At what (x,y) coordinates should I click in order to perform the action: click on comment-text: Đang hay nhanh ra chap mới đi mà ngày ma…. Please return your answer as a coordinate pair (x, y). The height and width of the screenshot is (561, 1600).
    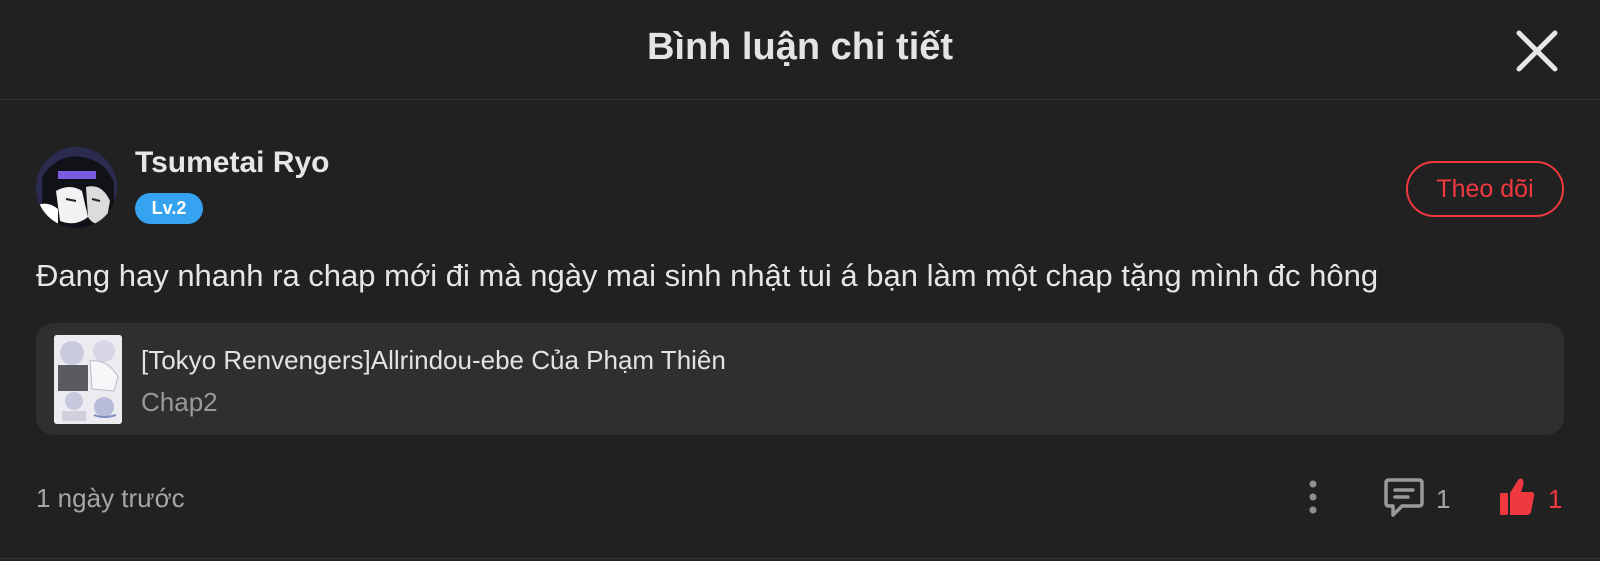
    Looking at the image, I should click on (707, 275).